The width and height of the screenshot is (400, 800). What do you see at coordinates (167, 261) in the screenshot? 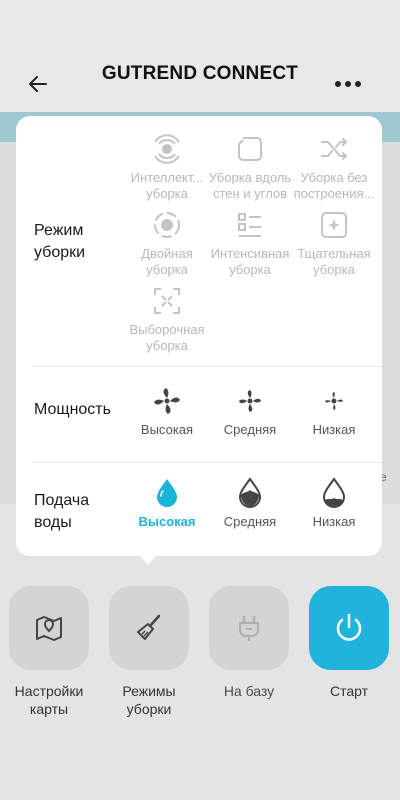
I see `mode-option-label: Двойная уборка` at bounding box center [167, 261].